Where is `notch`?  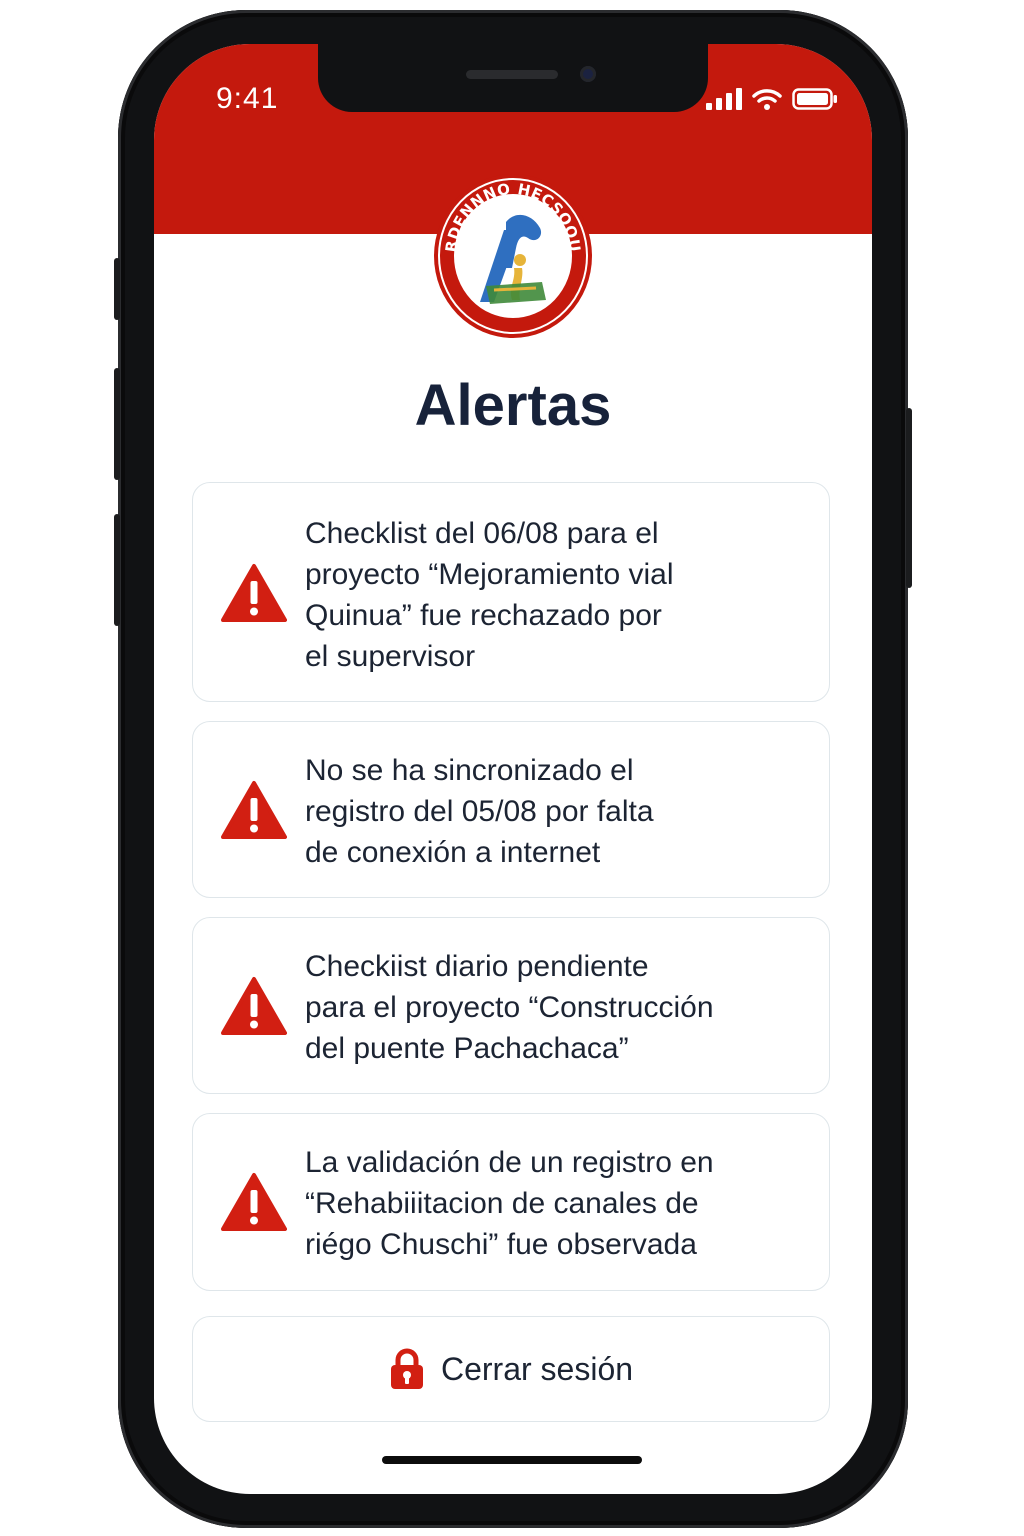 notch is located at coordinates (513, 78).